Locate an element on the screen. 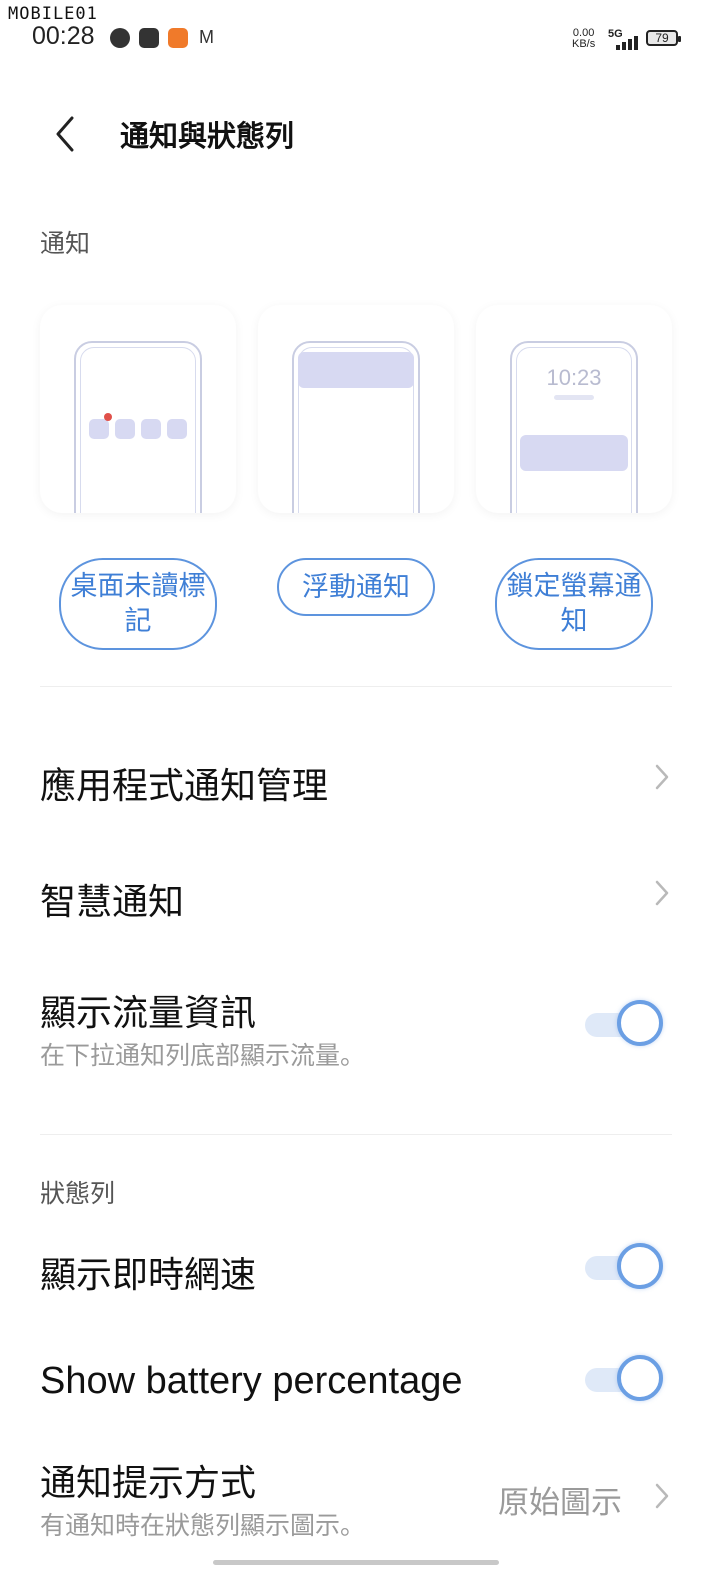 This screenshot has height=1584, width=720. row-title: 顯示即時網速 is located at coordinates (148, 1275).